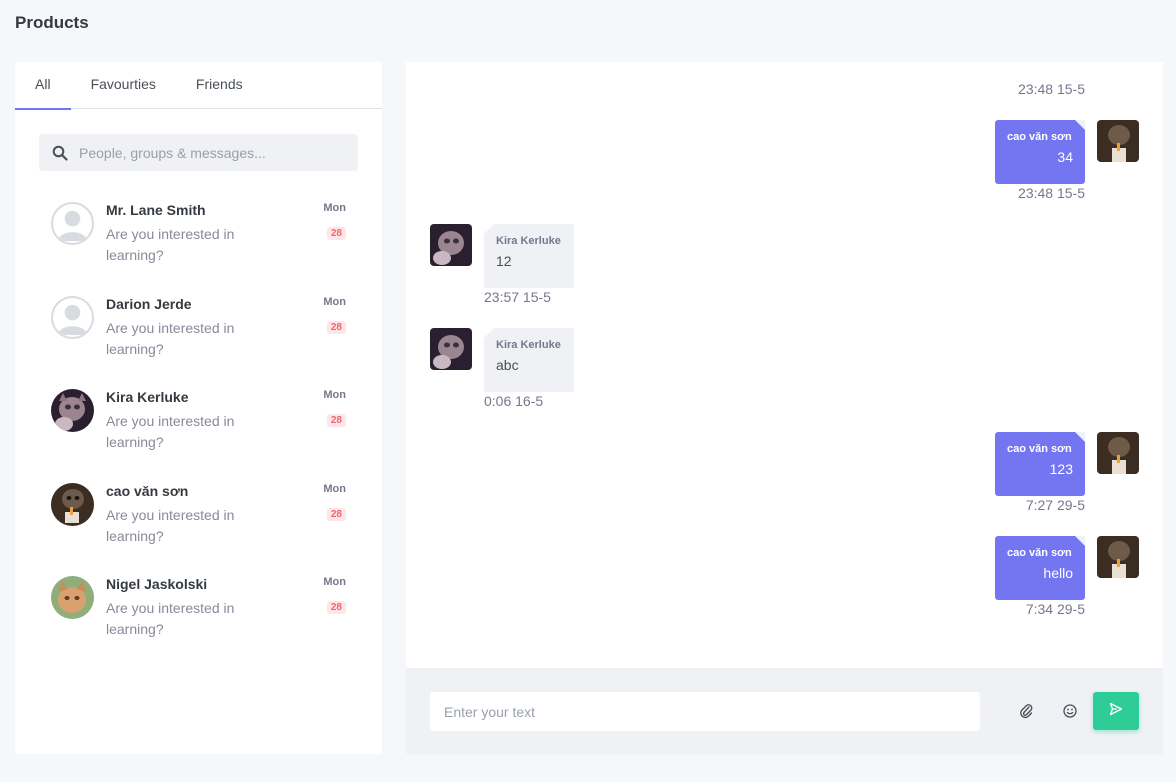  Describe the element at coordinates (209, 152) in the screenshot. I see `search-input` at that location.